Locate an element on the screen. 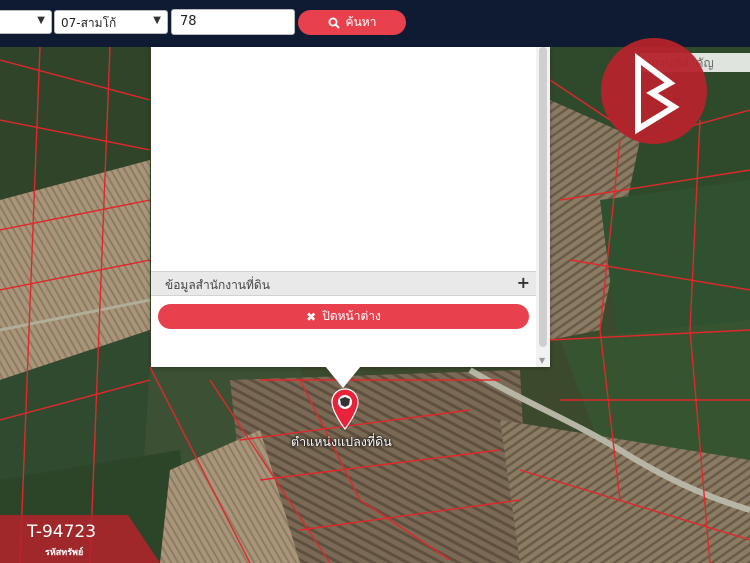 This screenshot has height=563, width=750. scrollbar-thumb is located at coordinates (543, 197).